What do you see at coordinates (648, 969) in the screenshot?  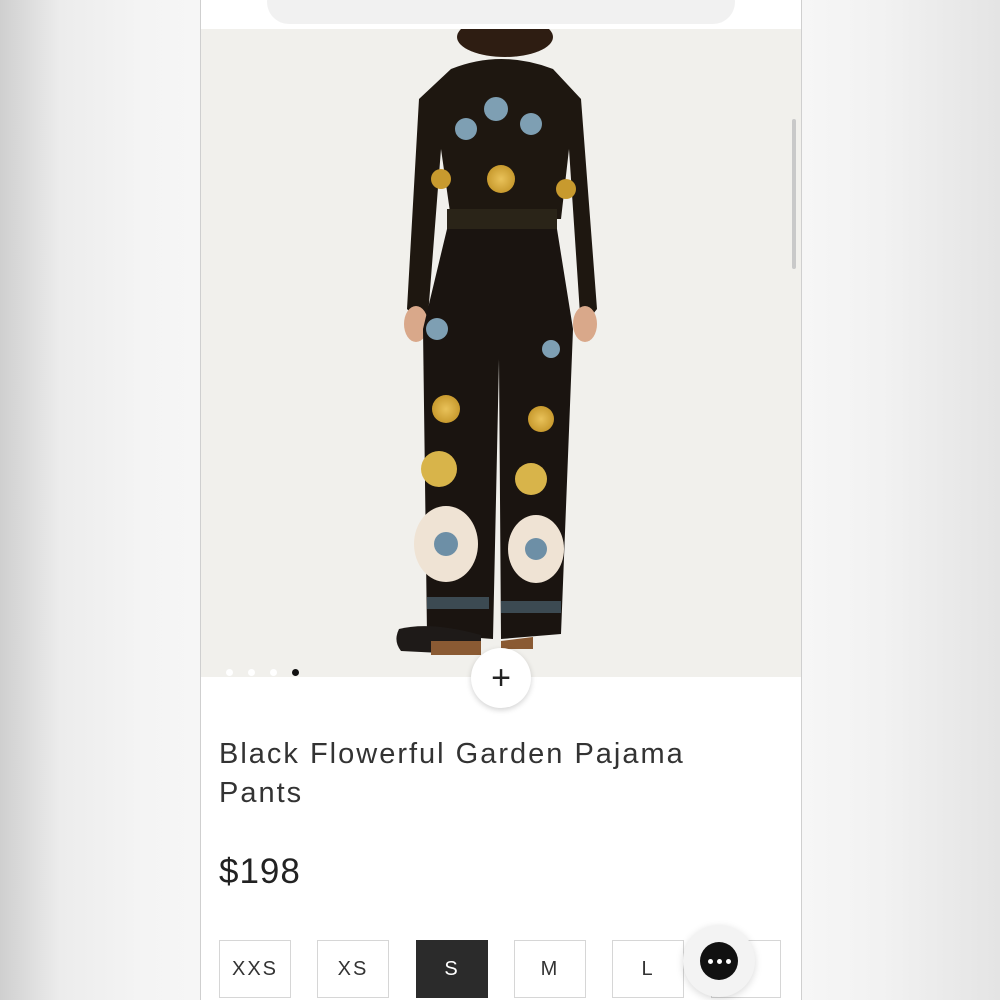 I see `size-option-l: L` at bounding box center [648, 969].